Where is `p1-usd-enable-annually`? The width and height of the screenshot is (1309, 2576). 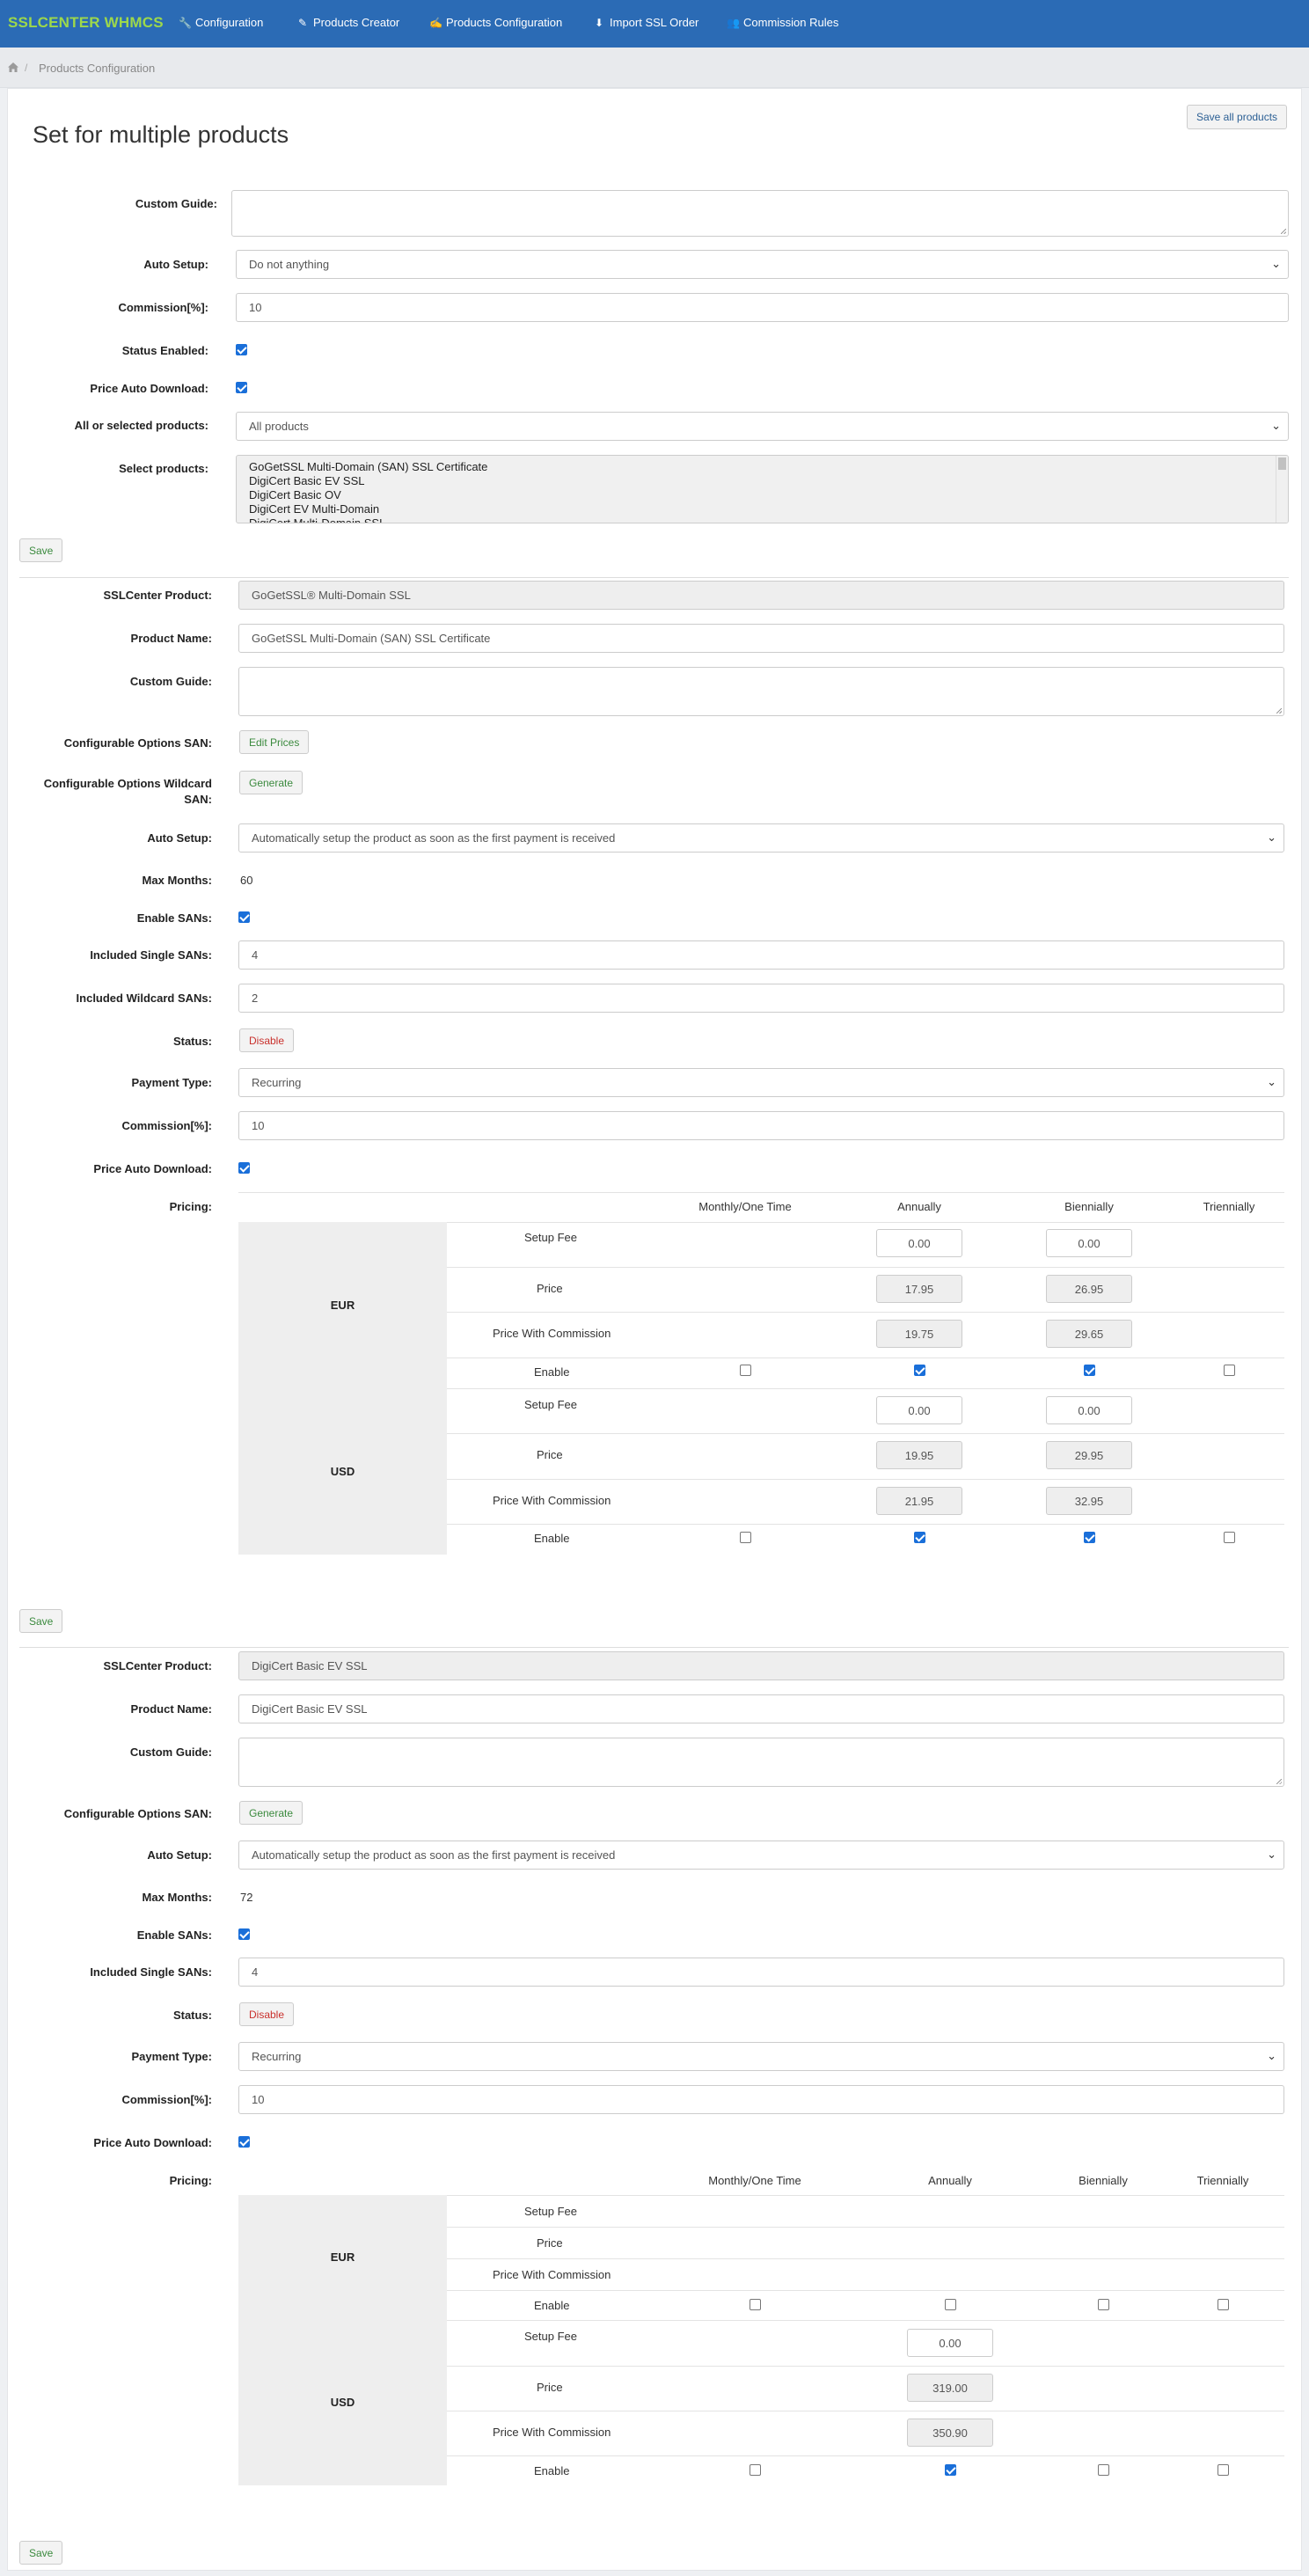
p1-usd-enable-annually is located at coordinates (919, 1537).